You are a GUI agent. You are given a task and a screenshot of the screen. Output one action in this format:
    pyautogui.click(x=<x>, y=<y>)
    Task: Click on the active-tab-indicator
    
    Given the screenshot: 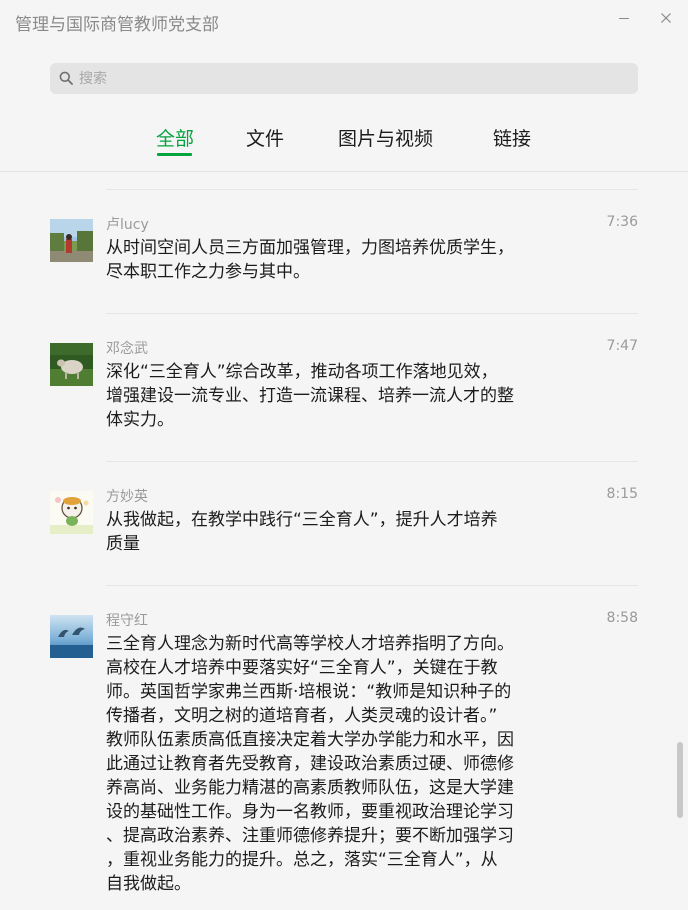 What is the action you would take?
    pyautogui.click(x=174, y=154)
    